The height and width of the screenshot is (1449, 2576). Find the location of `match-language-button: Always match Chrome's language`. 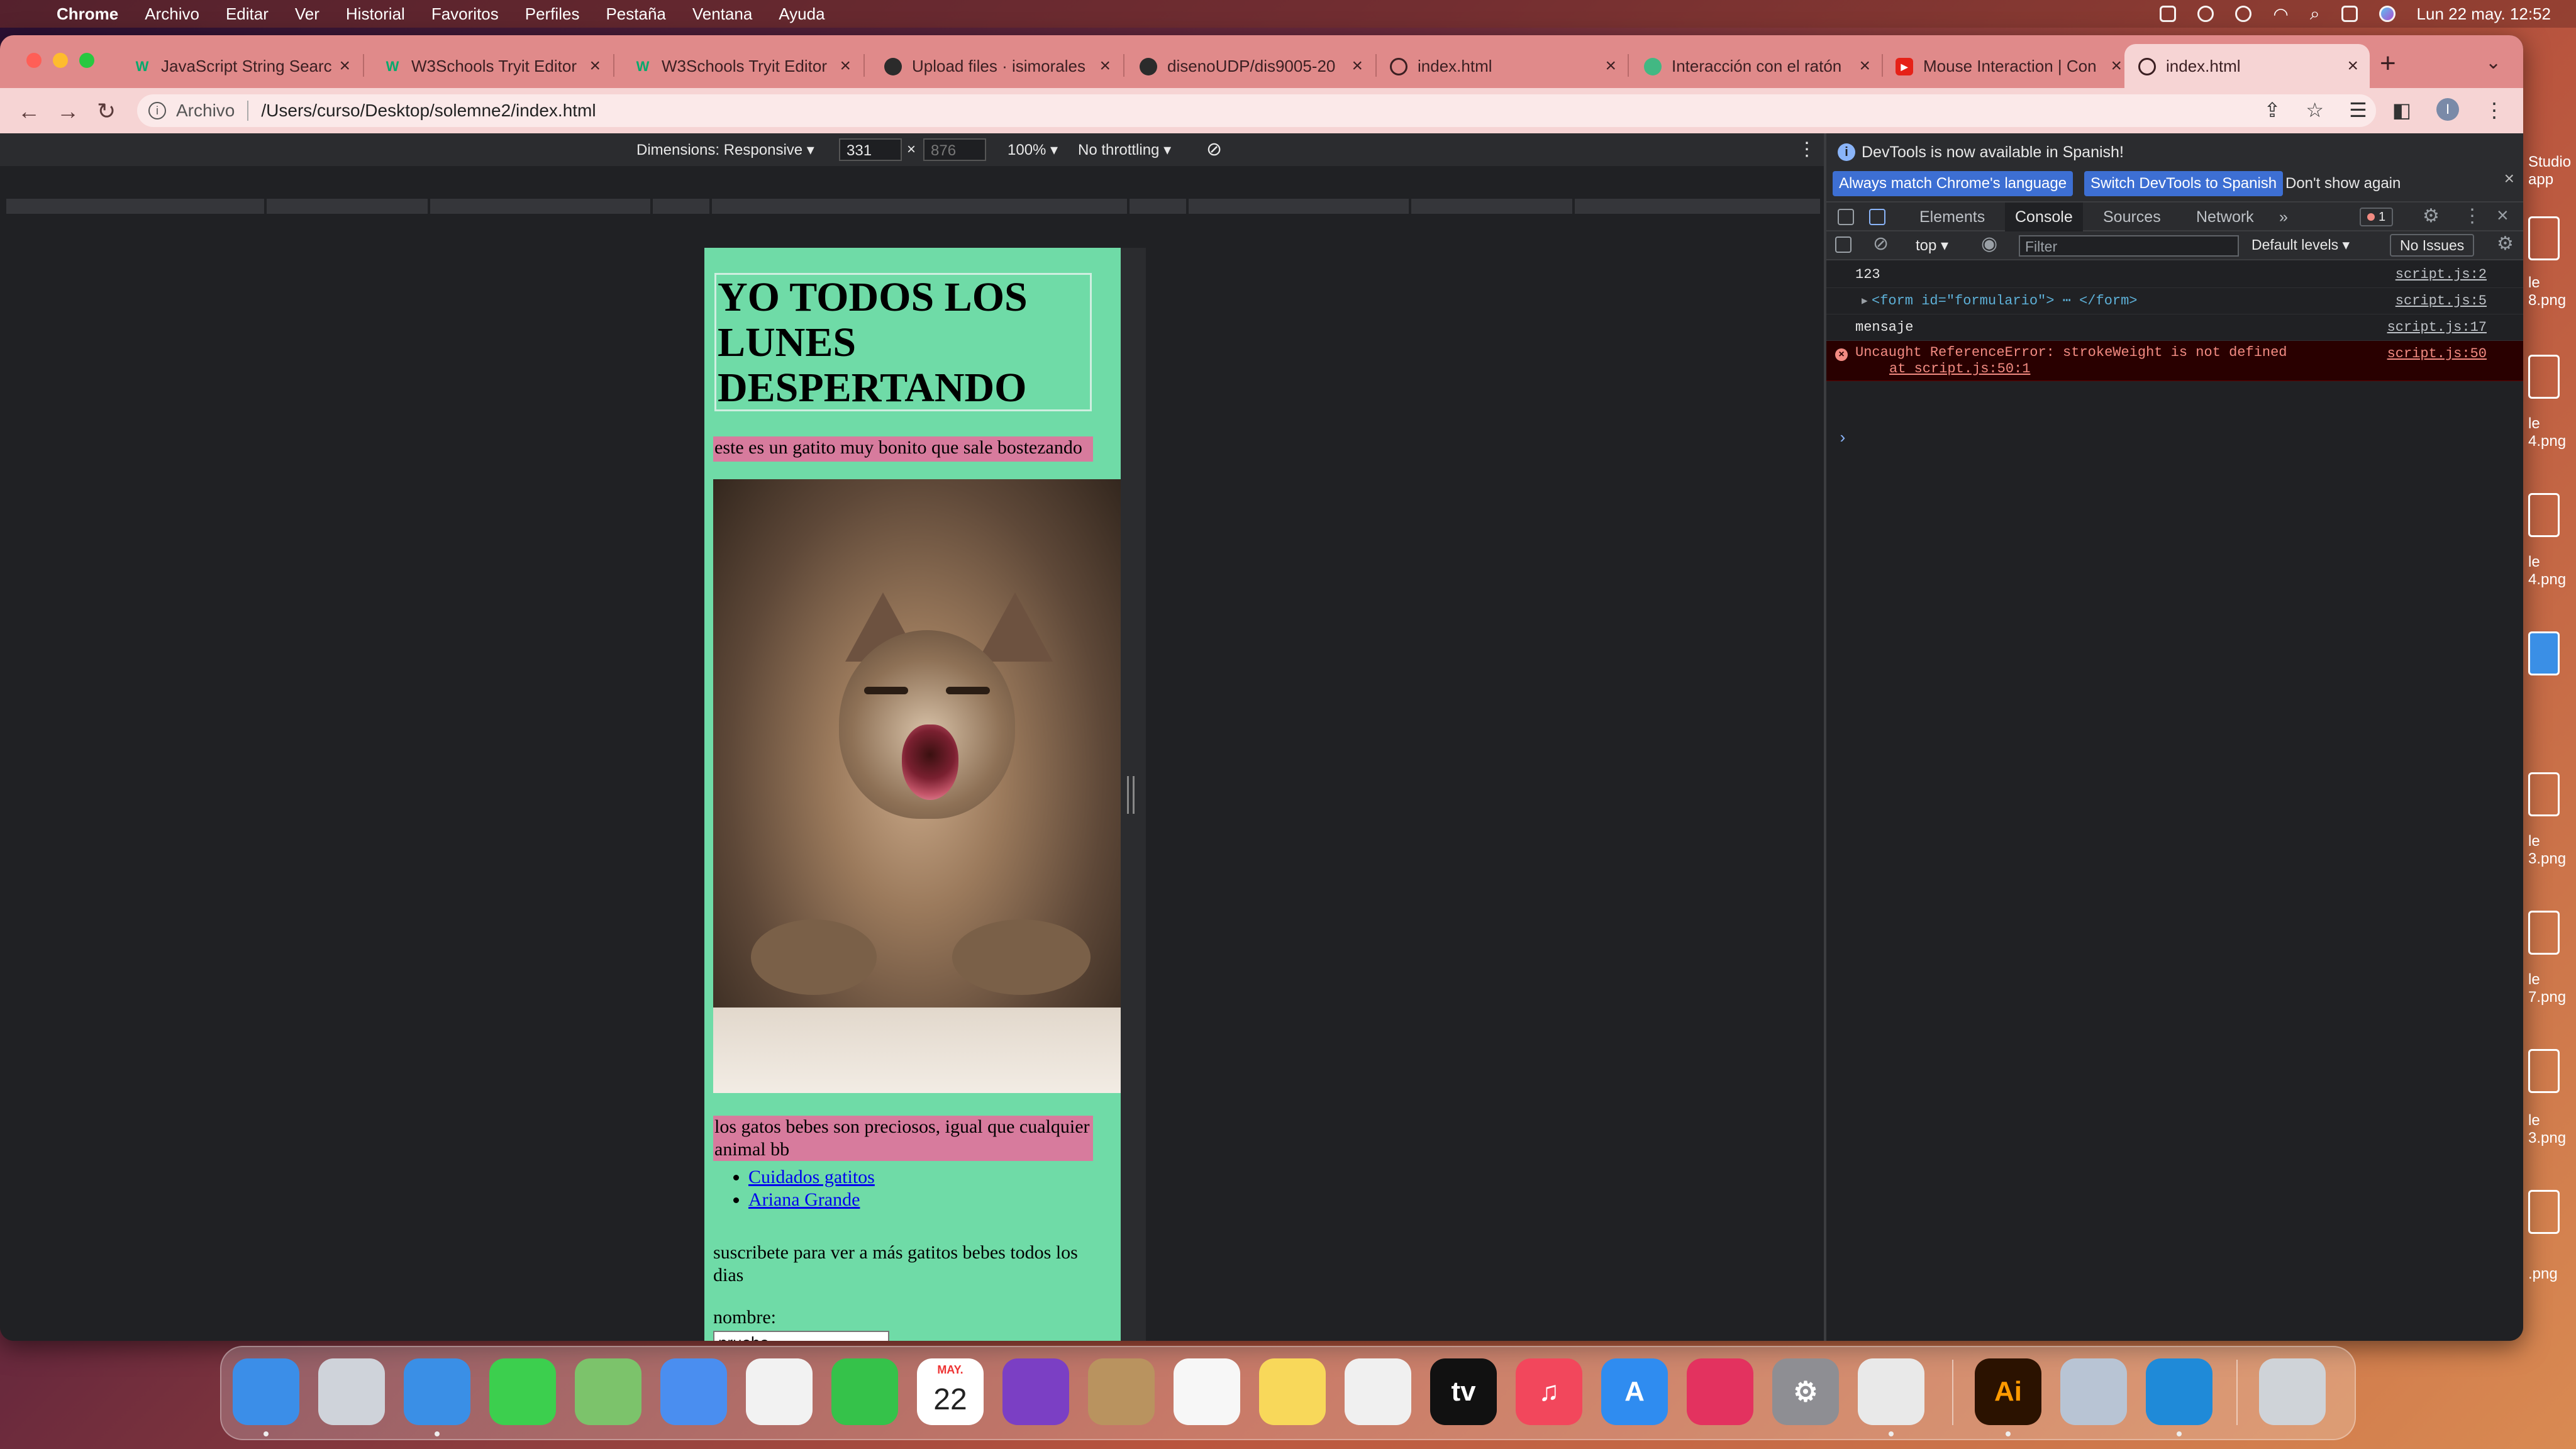

match-language-button: Always match Chrome's language is located at coordinates (1953, 183).